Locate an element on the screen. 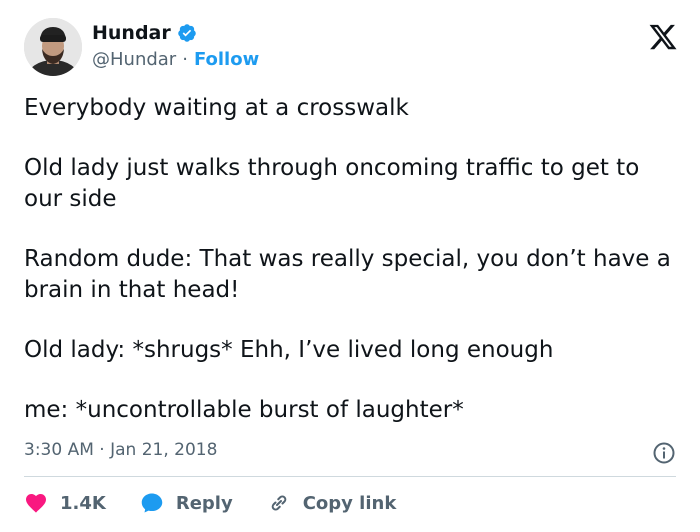 The image size is (700, 532). reply-button: Reply is located at coordinates (186, 503).